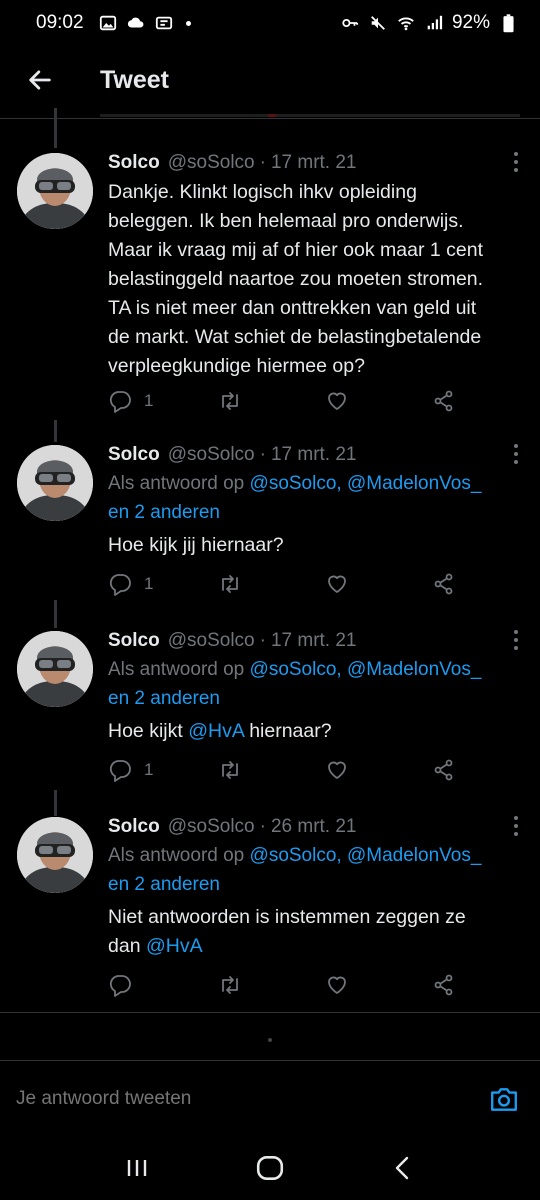 The width and height of the screenshot is (540, 1200). Describe the element at coordinates (270, 80) in the screenshot. I see `app-header: Tweet` at that location.